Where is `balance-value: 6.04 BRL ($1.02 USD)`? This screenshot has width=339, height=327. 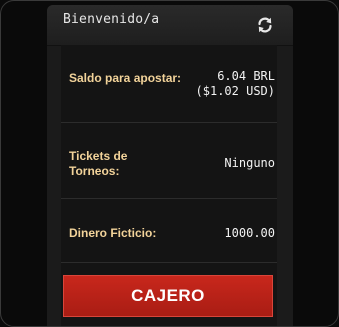 balance-value: 6.04 BRL ($1.02 USD) is located at coordinates (235, 84).